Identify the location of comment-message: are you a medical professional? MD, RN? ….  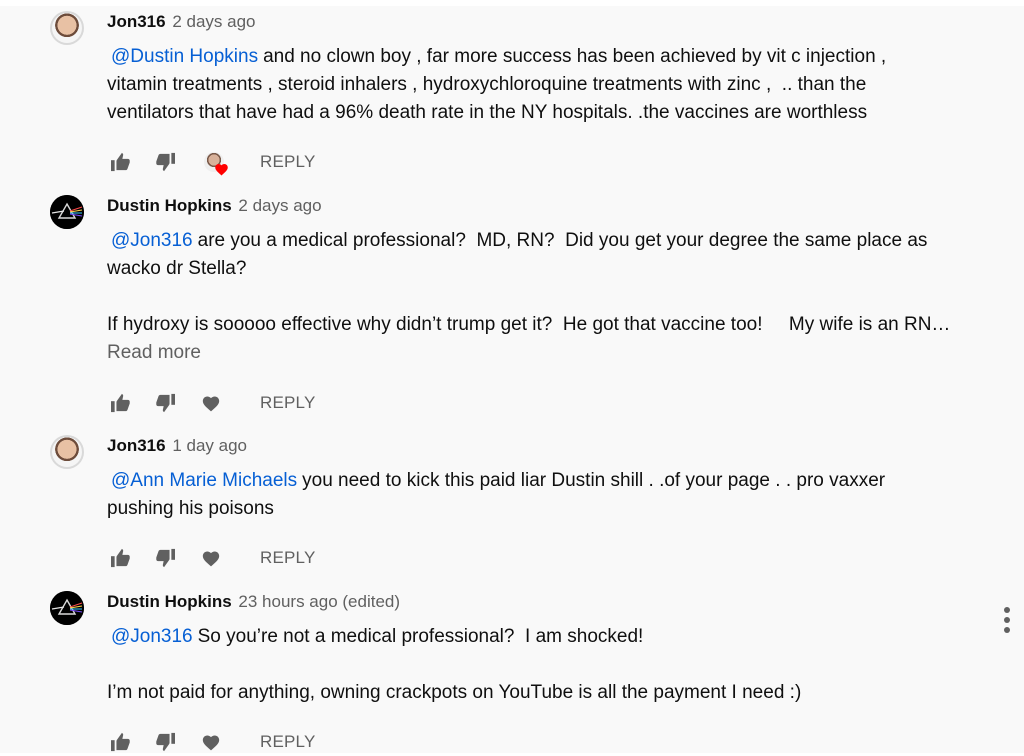
(529, 282).